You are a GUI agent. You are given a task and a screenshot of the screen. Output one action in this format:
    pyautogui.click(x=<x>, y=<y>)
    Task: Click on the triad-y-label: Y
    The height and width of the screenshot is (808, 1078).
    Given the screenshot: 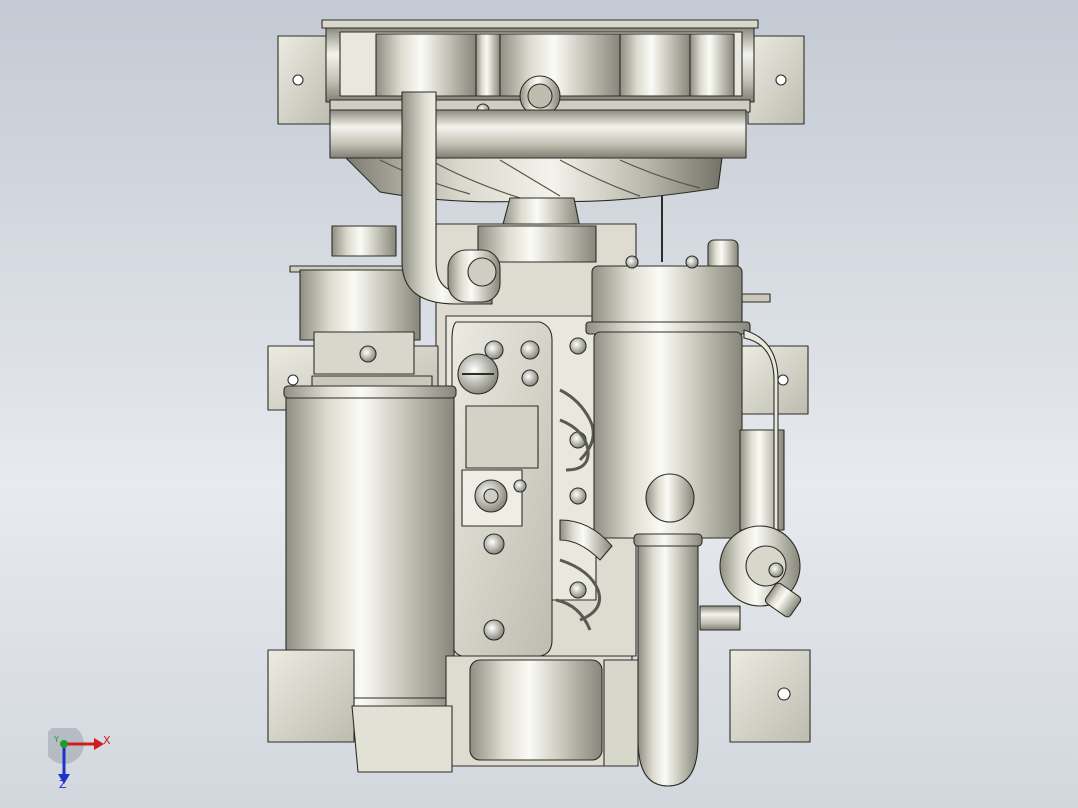 What is the action you would take?
    pyautogui.click(x=56, y=739)
    